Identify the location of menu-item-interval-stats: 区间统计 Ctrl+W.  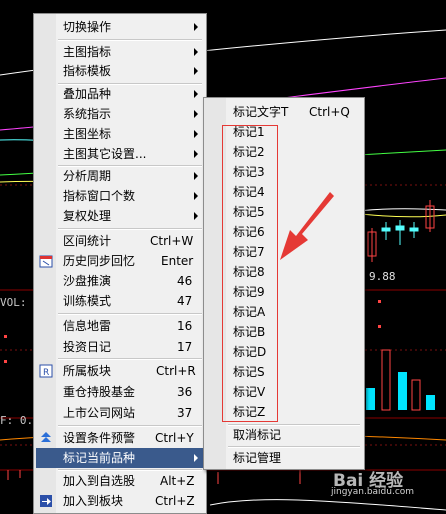
(120, 241).